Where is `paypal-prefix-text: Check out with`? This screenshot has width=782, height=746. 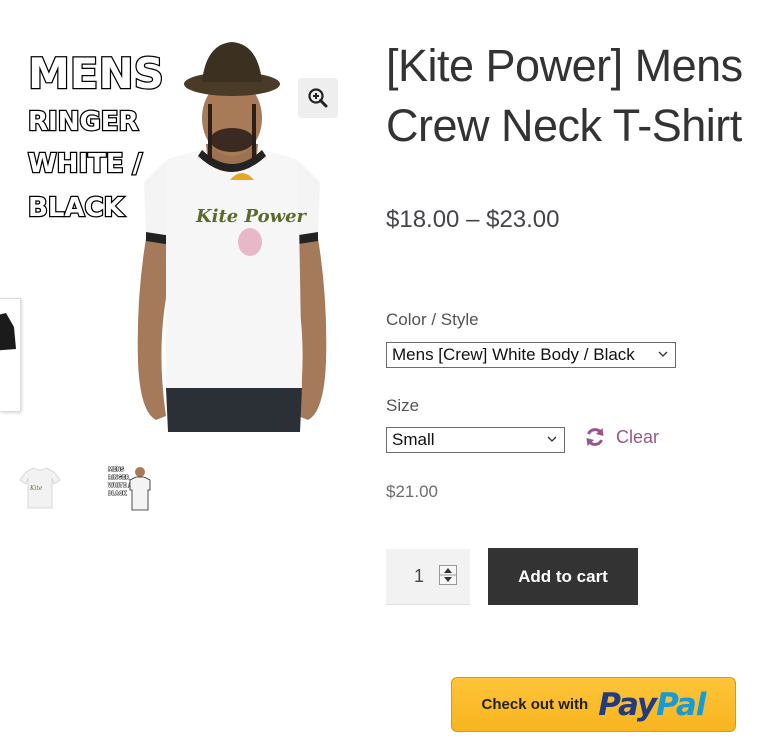 paypal-prefix-text: Check out with is located at coordinates (535, 704).